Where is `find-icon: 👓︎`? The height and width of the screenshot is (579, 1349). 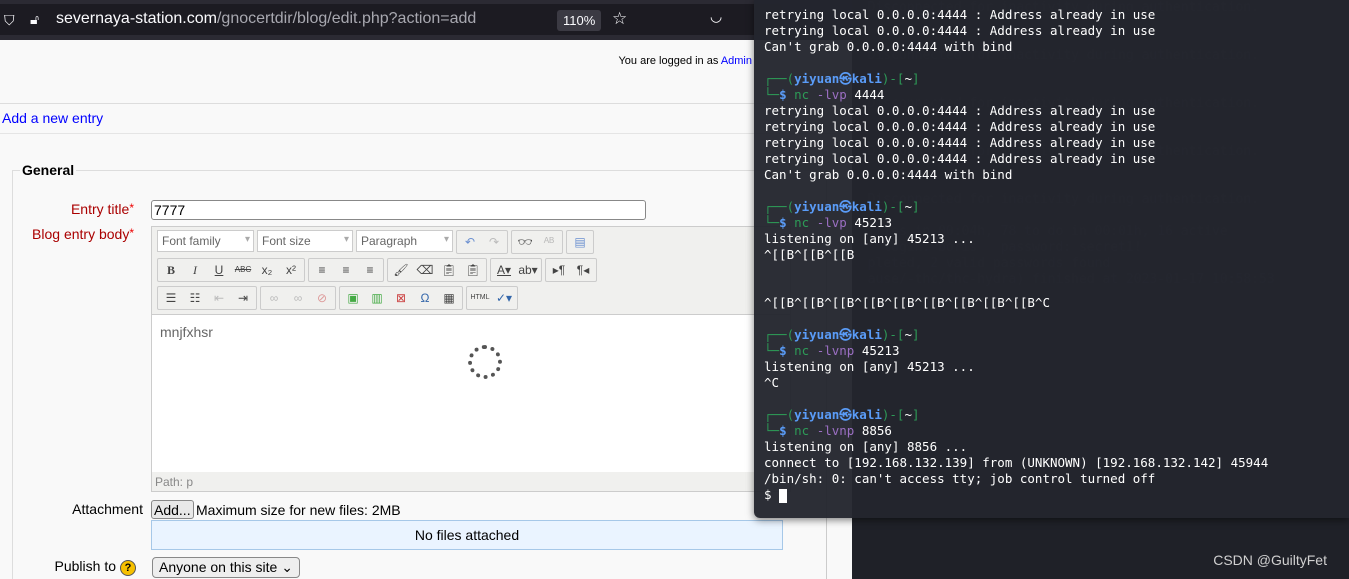
find-icon: 👓︎ is located at coordinates (525, 242).